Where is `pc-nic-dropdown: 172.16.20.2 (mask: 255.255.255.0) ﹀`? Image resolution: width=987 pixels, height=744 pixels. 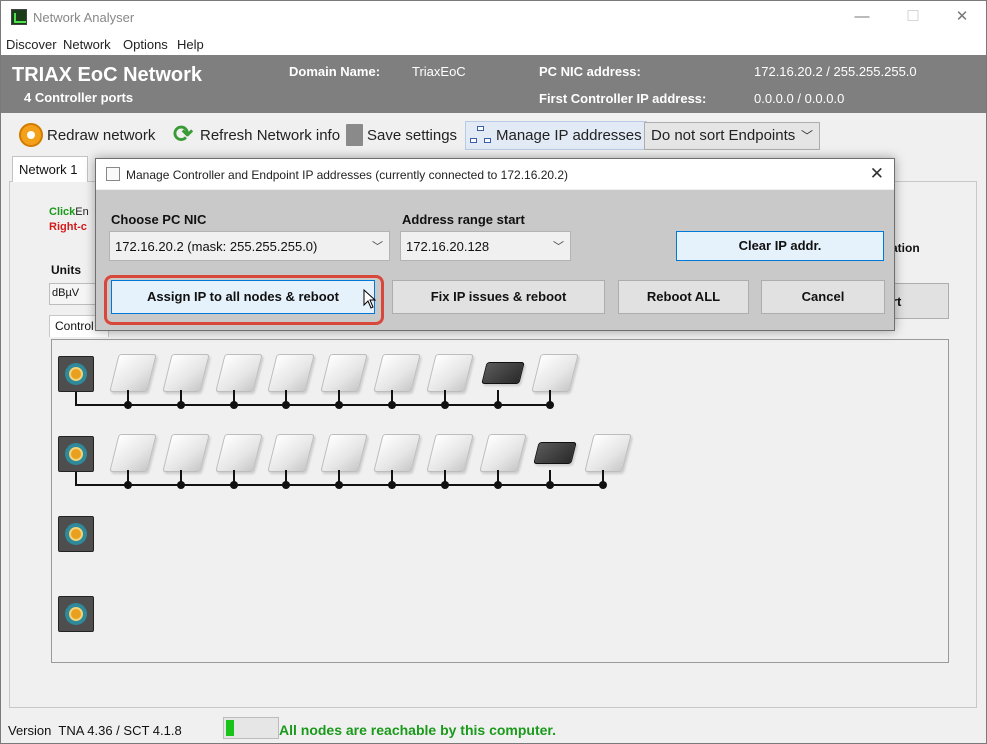 pc-nic-dropdown: 172.16.20.2 (mask: 255.255.255.0) ﹀ is located at coordinates (249, 246).